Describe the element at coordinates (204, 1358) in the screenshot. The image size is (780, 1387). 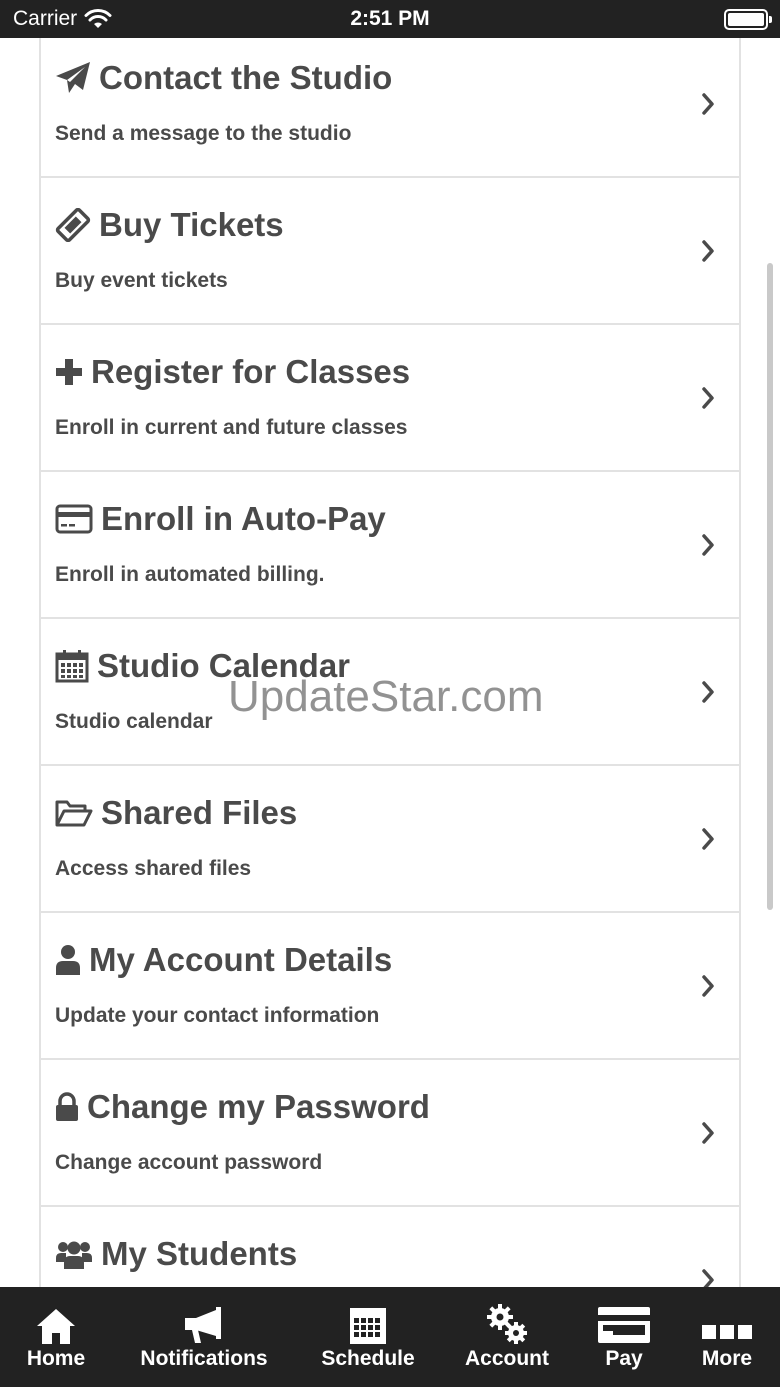
I see `tab-label: Notifications` at that location.